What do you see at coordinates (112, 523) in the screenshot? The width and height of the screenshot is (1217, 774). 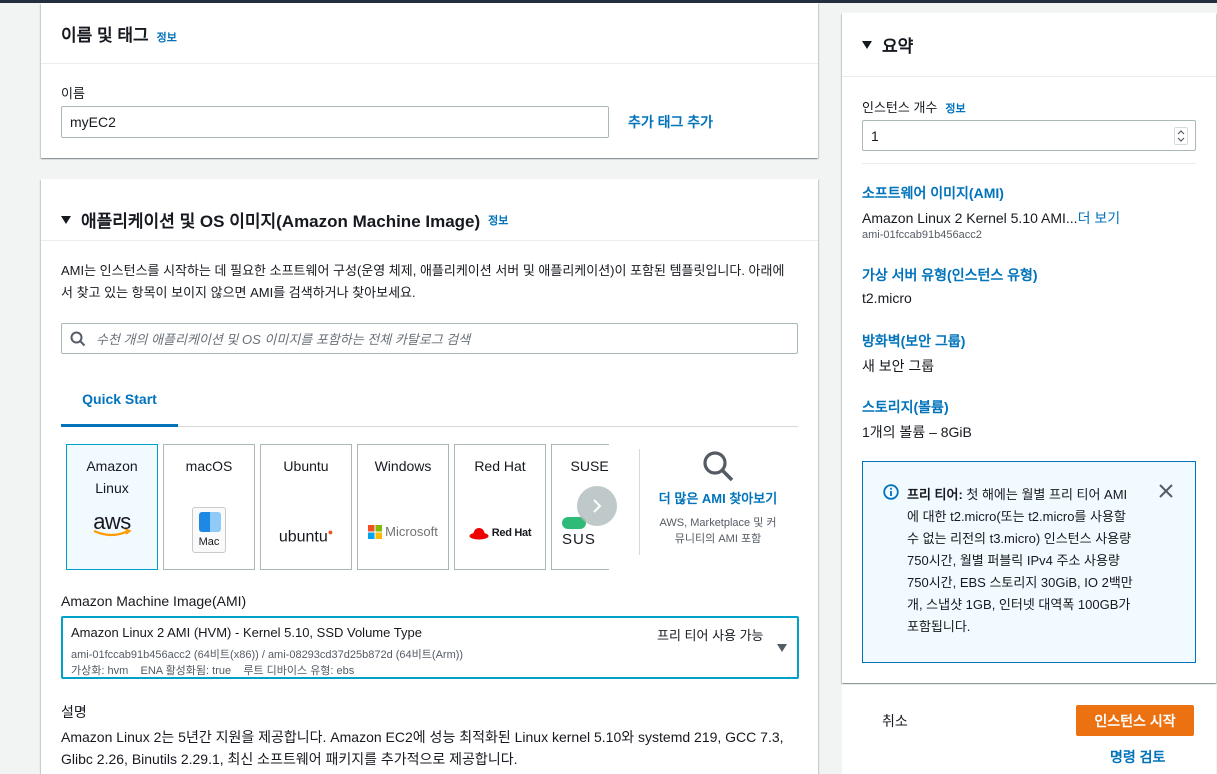 I see `aws-logo-icon: aws` at bounding box center [112, 523].